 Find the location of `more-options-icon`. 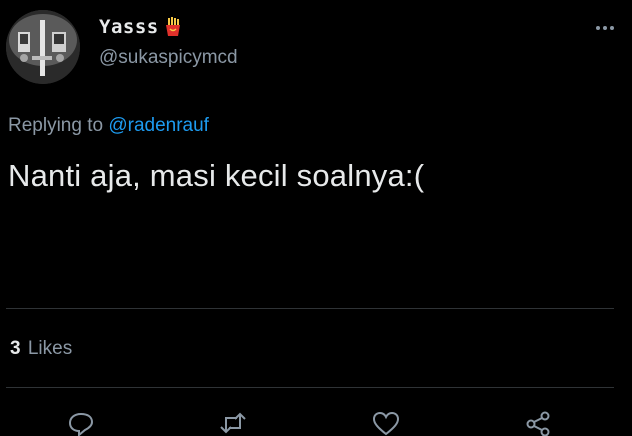

more-options-icon is located at coordinates (605, 28).